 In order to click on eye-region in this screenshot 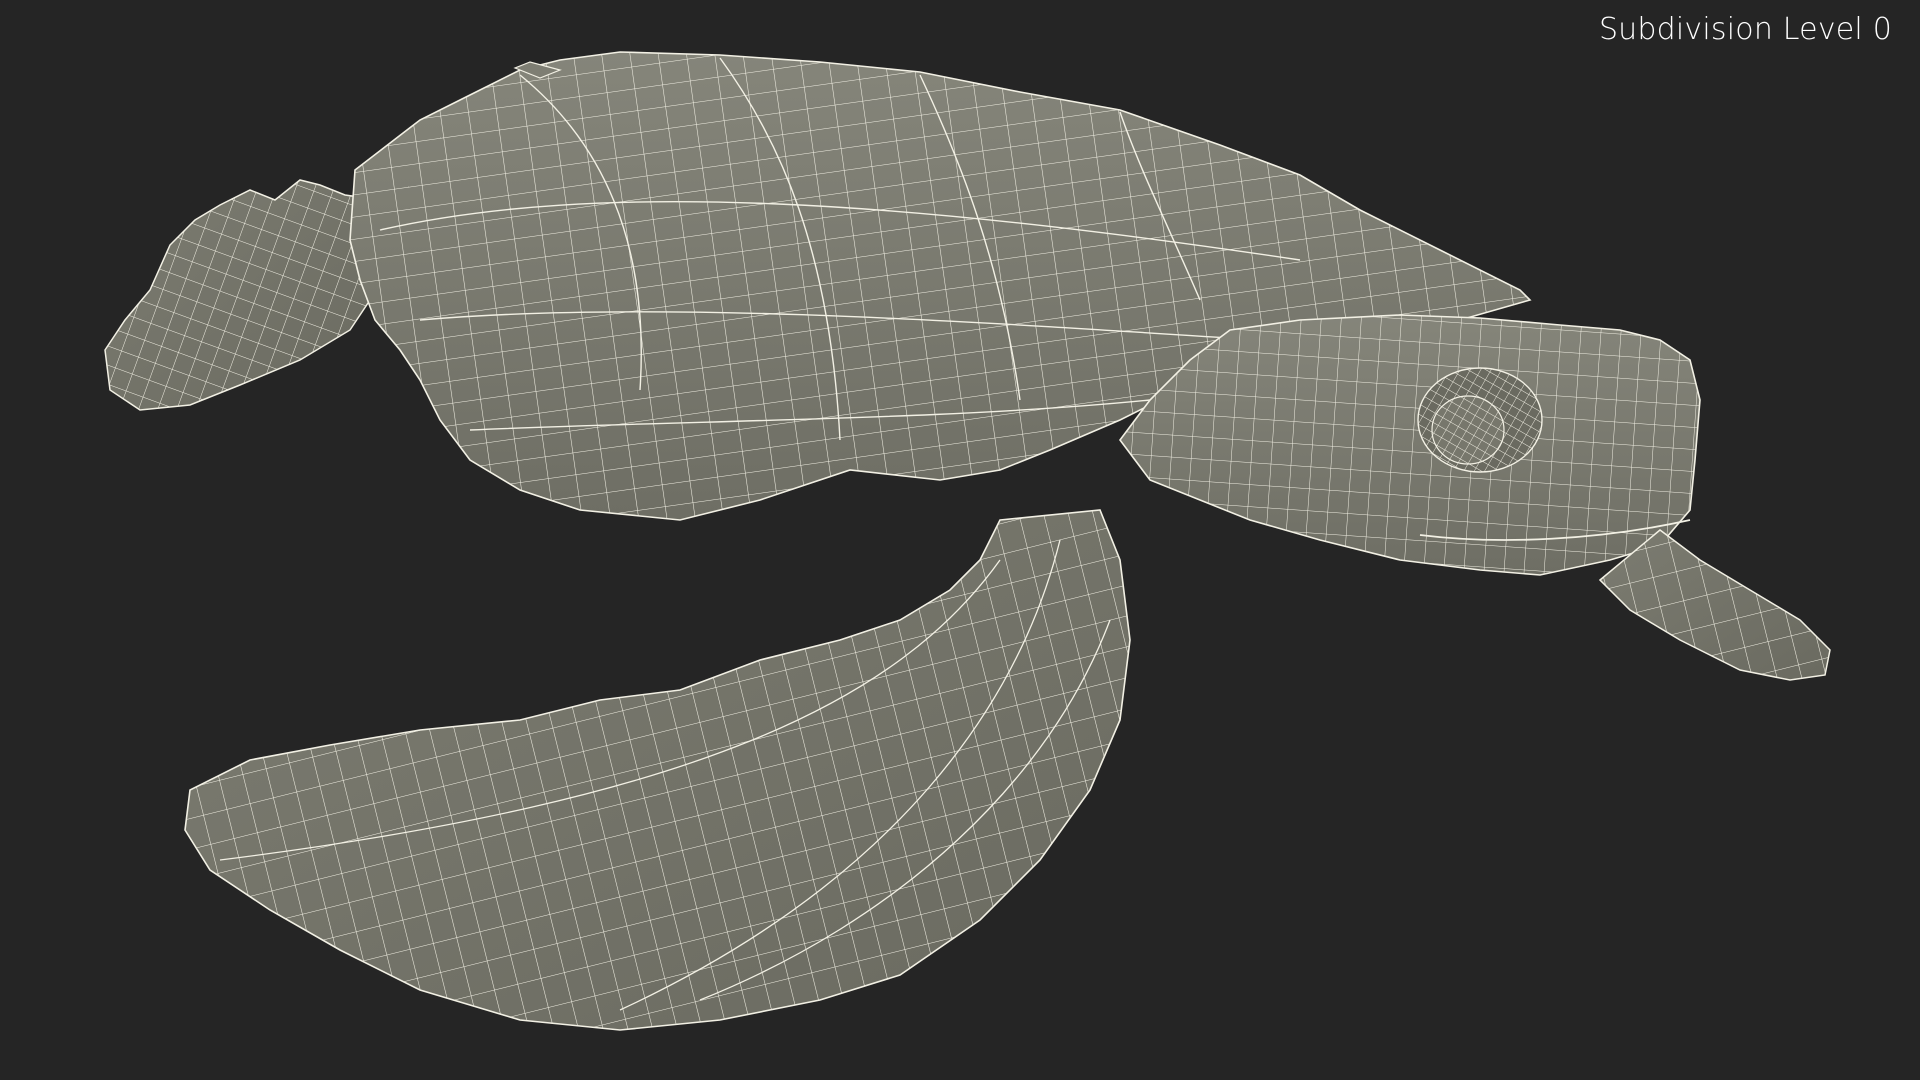, I will do `click(1480, 420)`.